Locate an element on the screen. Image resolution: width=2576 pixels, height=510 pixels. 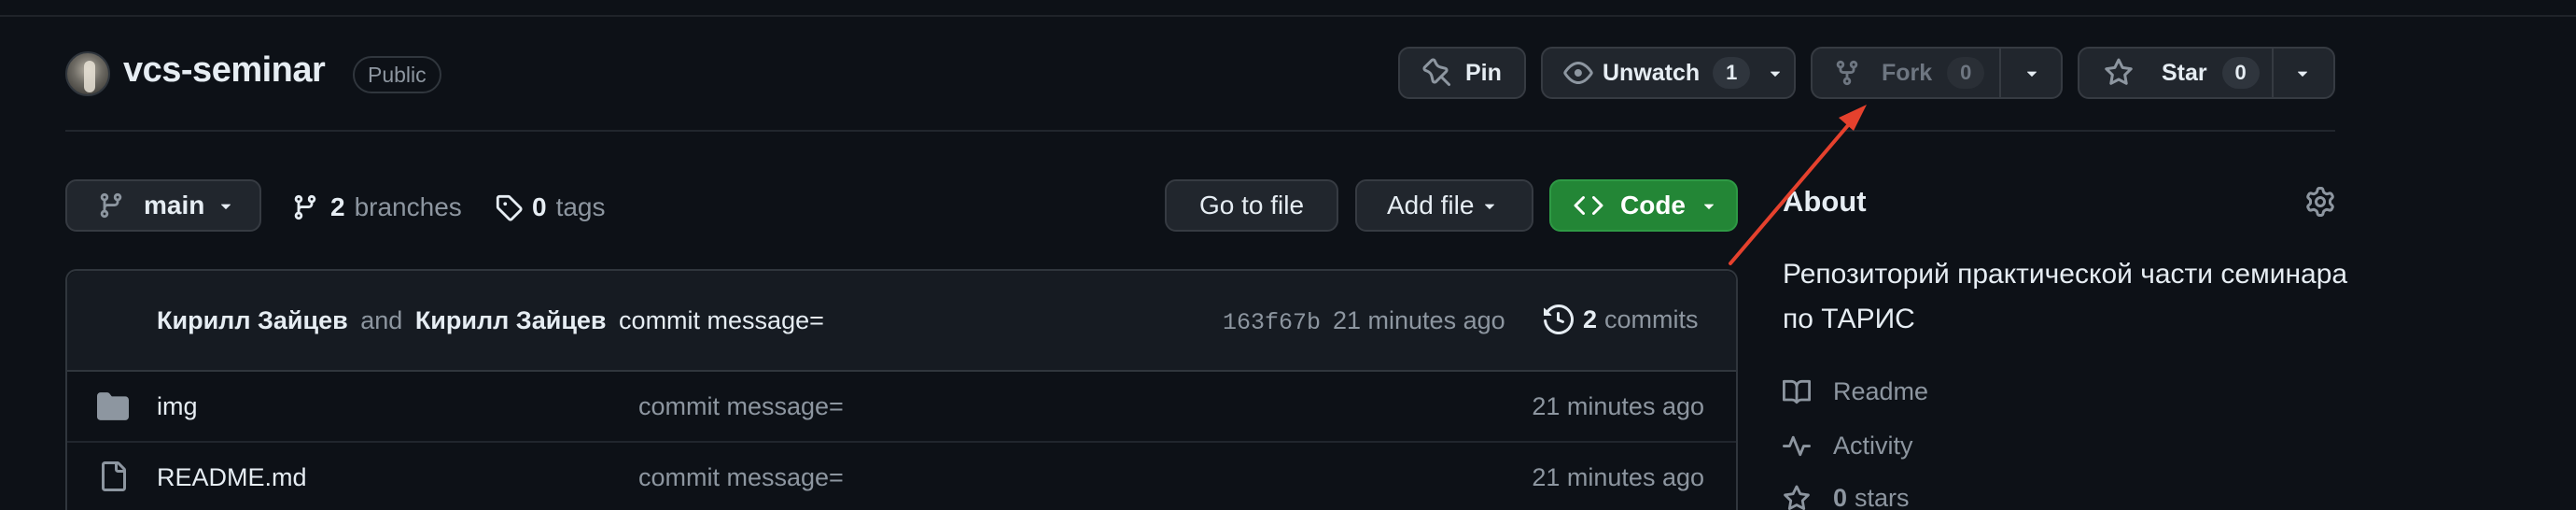
tags-count: 0 is located at coordinates (539, 206).